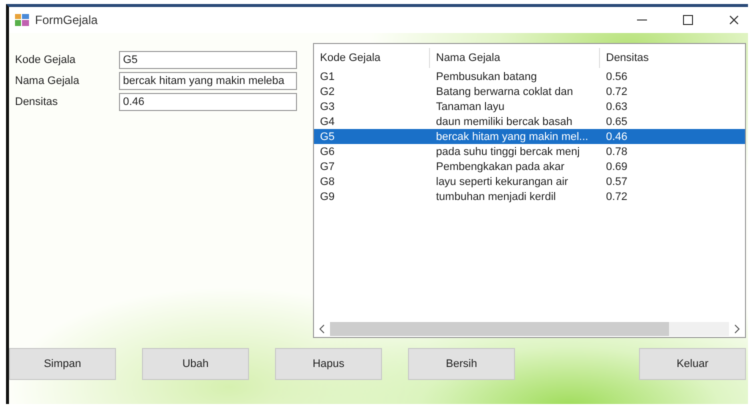  Describe the element at coordinates (327, 152) in the screenshot. I see `table-cell-text: G6` at that location.